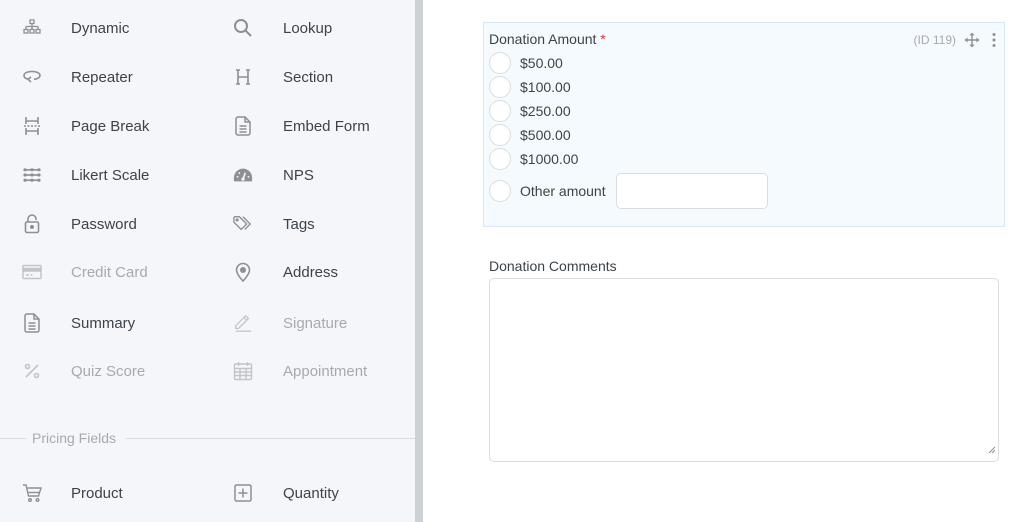 The height and width of the screenshot is (522, 1024). Describe the element at coordinates (298, 175) in the screenshot. I see `field-item-label: NPS` at that location.